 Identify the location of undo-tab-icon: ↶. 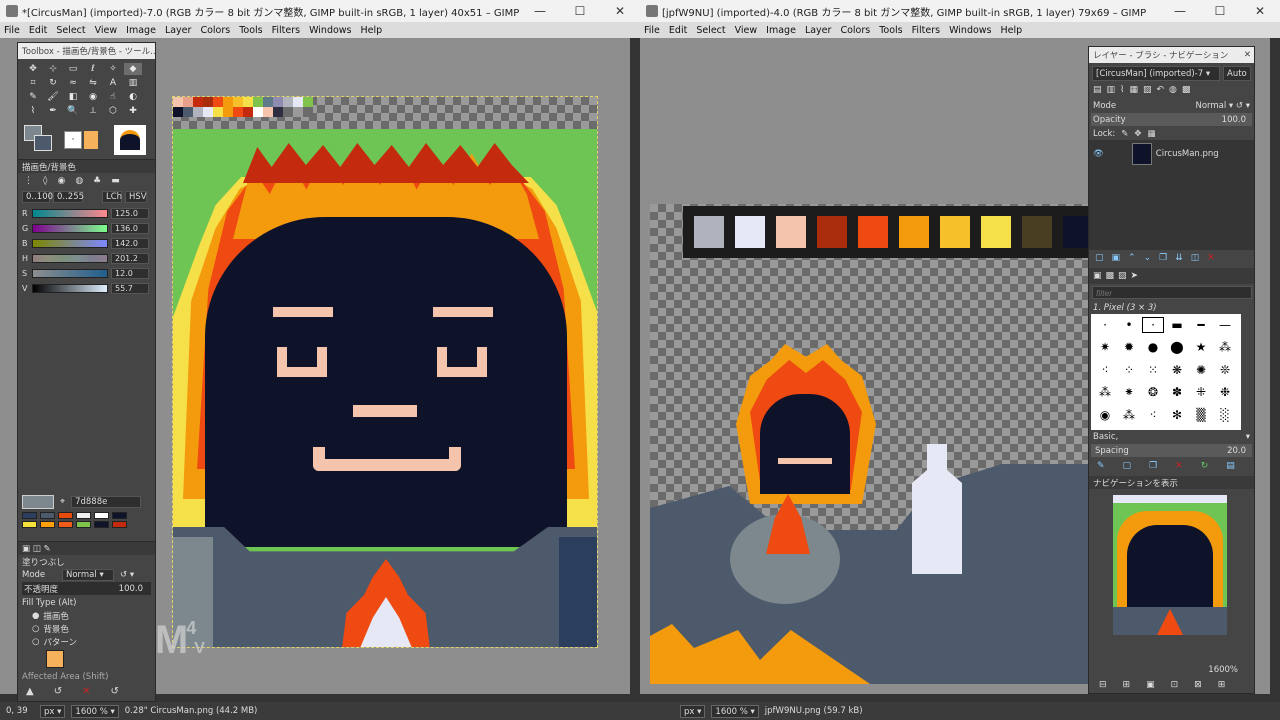
(1160, 91).